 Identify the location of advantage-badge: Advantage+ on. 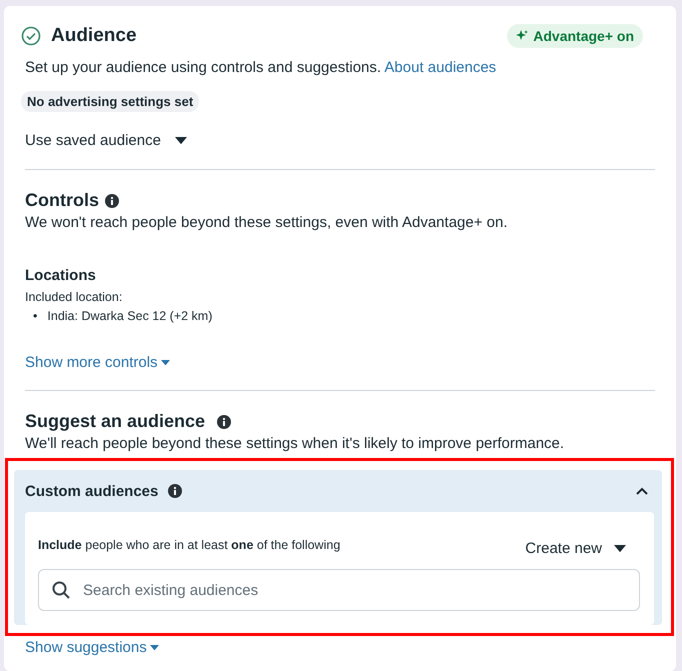
(575, 36).